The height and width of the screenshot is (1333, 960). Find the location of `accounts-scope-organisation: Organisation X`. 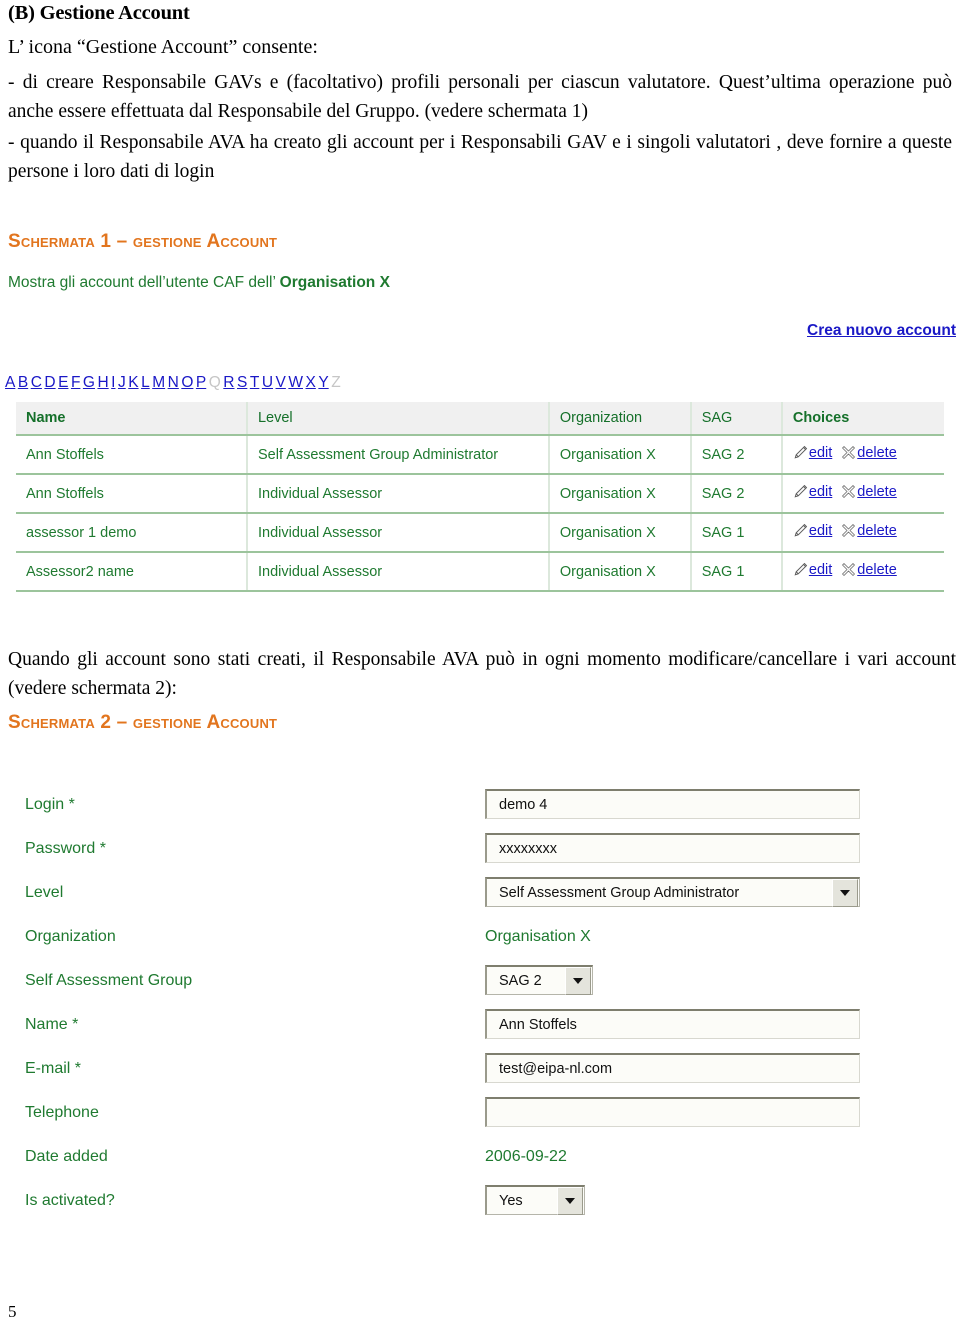

accounts-scope-organisation: Organisation X is located at coordinates (334, 282).